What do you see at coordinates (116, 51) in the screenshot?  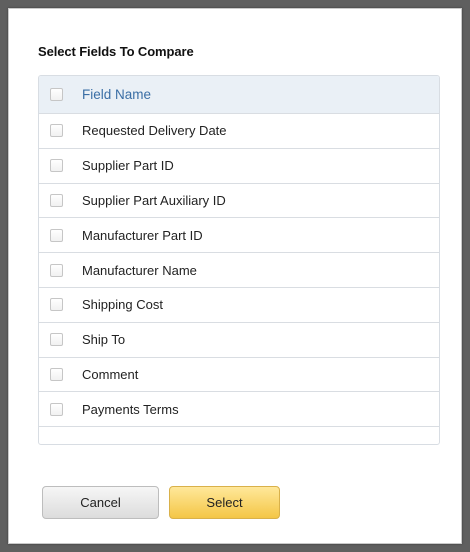 I see `dialog-title: Select Fields To Compare` at bounding box center [116, 51].